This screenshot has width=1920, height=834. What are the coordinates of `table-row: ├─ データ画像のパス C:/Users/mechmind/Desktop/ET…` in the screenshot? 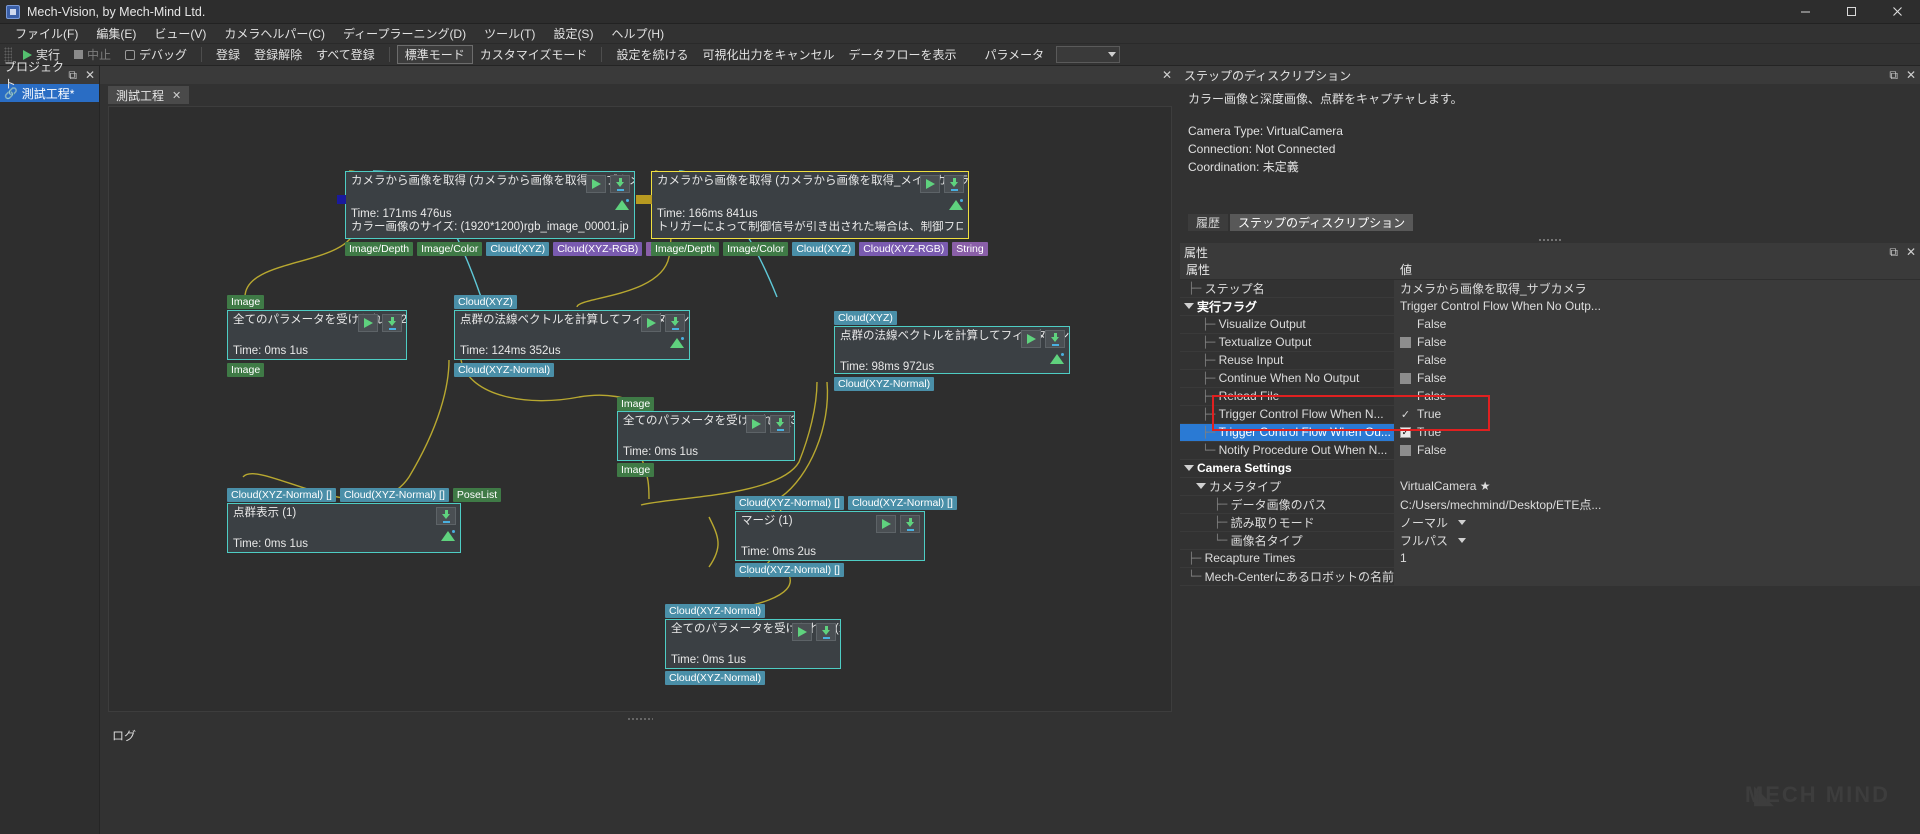 It's located at (1550, 504).